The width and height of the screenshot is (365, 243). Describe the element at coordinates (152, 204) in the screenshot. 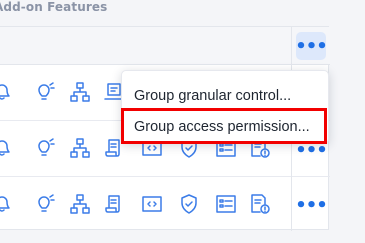

I see `code-window-icon` at that location.